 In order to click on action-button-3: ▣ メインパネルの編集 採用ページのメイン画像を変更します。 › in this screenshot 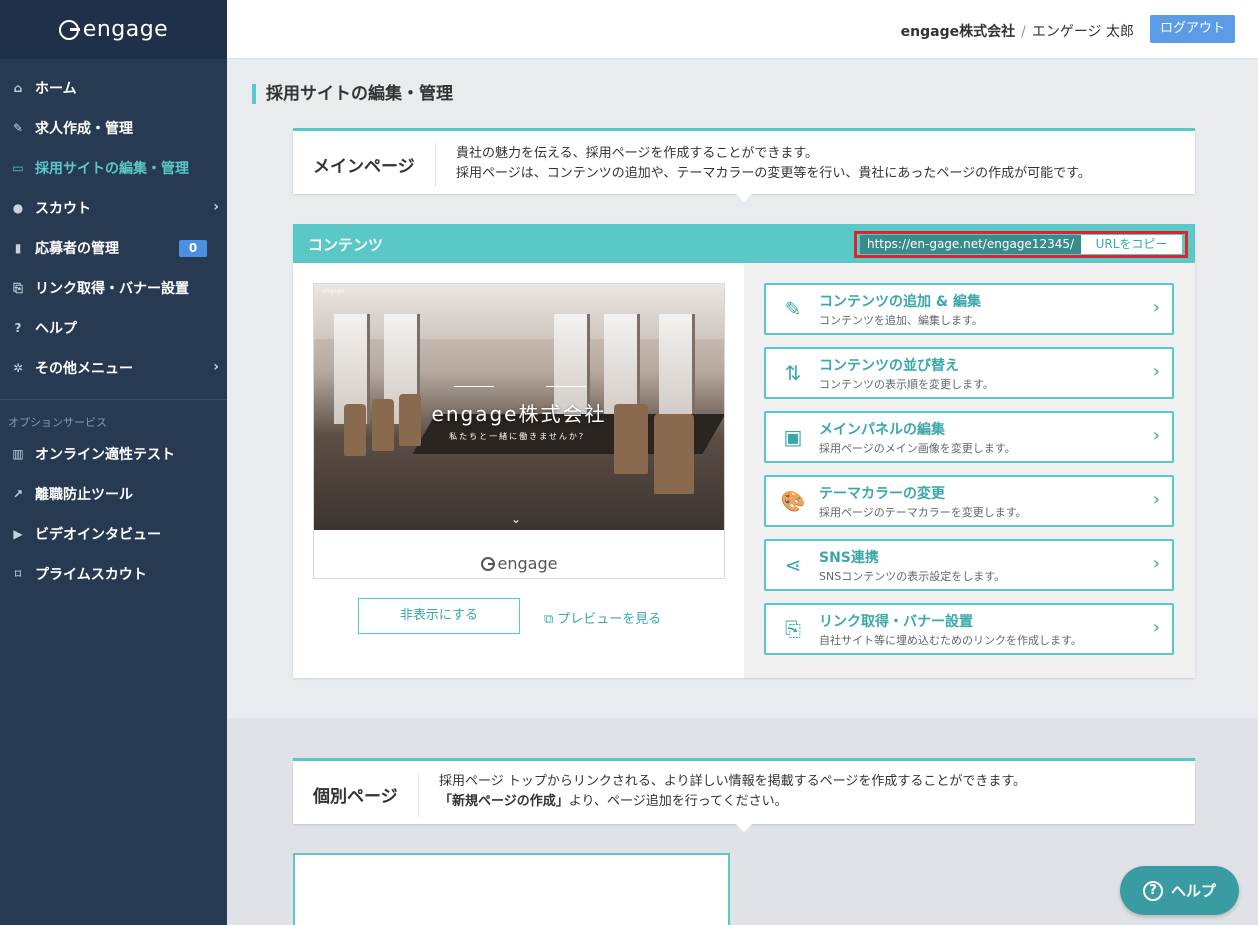, I will do `click(969, 437)`.